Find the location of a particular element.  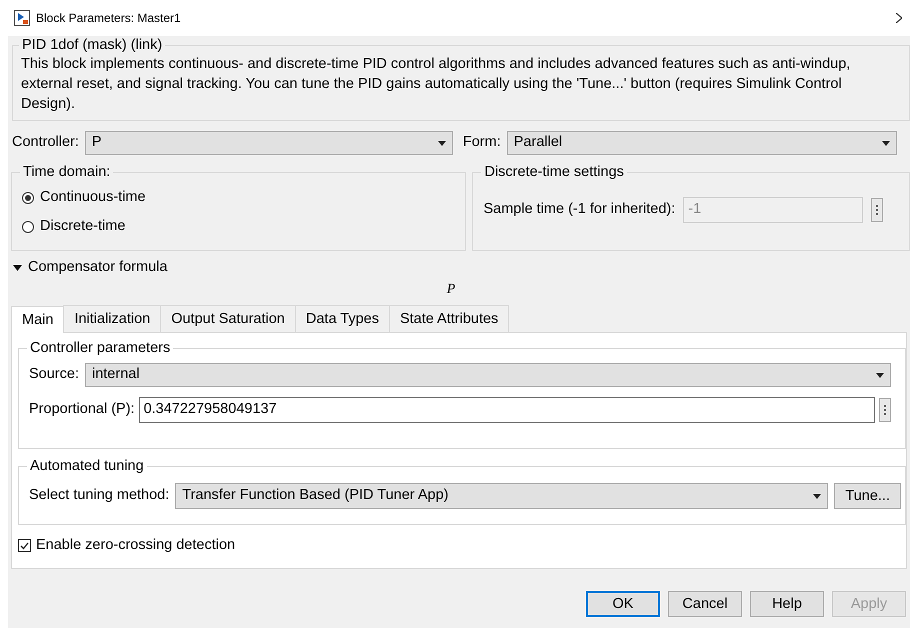

dialog-button: Help is located at coordinates (787, 604).